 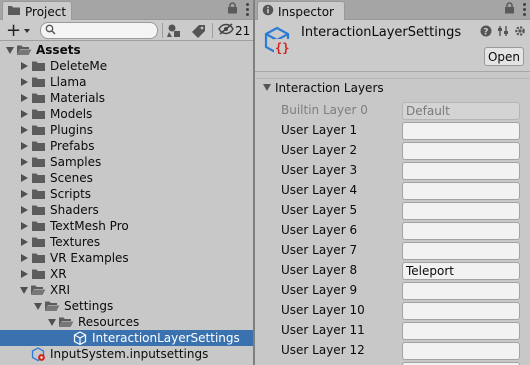 What do you see at coordinates (461, 271) in the screenshot?
I see `layer-name-field: Teleport` at bounding box center [461, 271].